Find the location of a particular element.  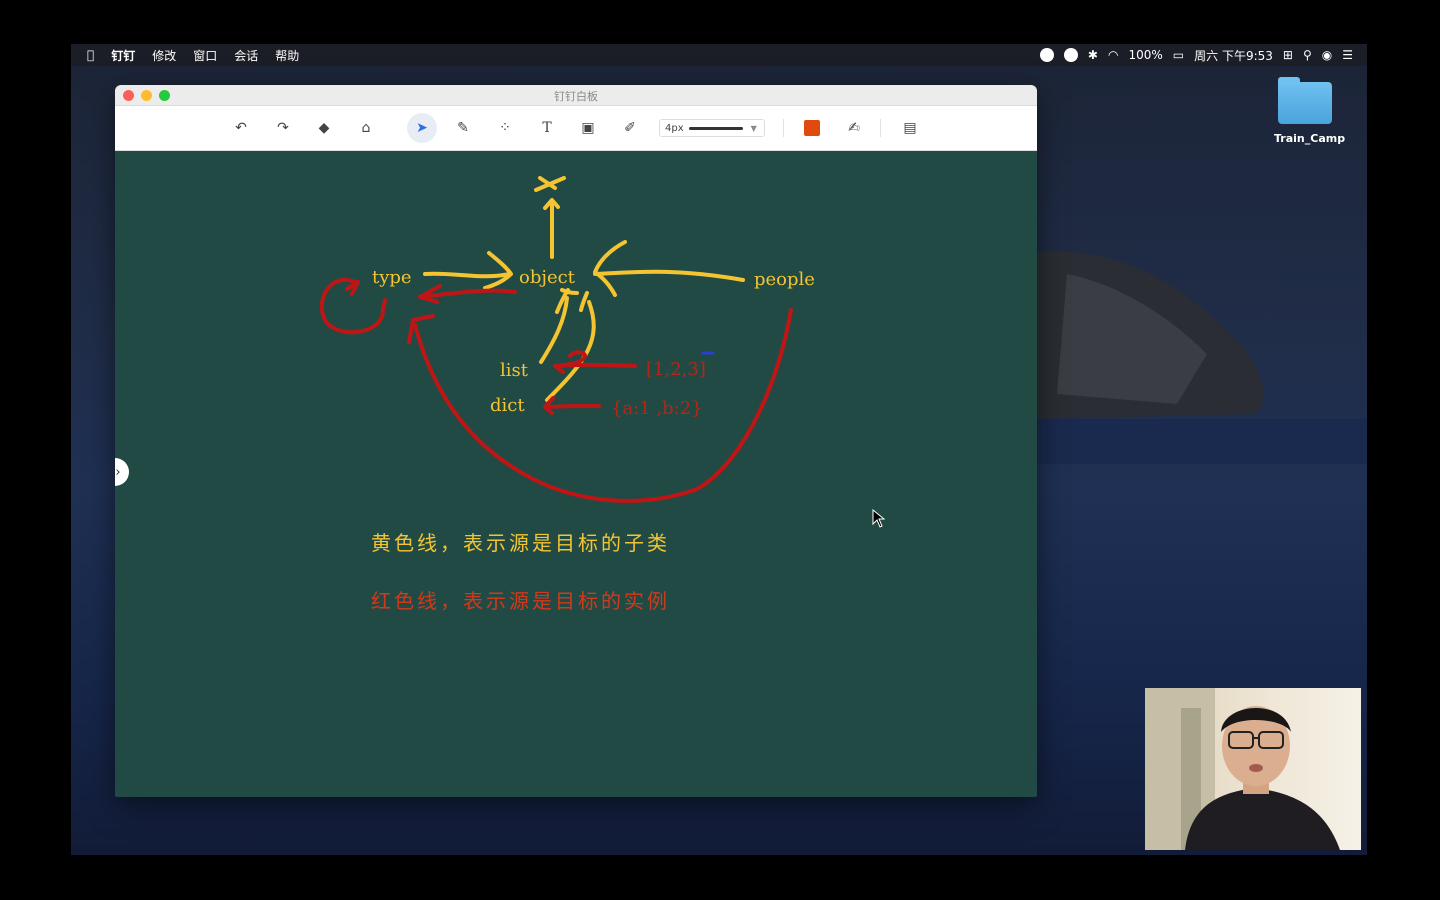

notification-center-icon: ☰ is located at coordinates (1347, 55).